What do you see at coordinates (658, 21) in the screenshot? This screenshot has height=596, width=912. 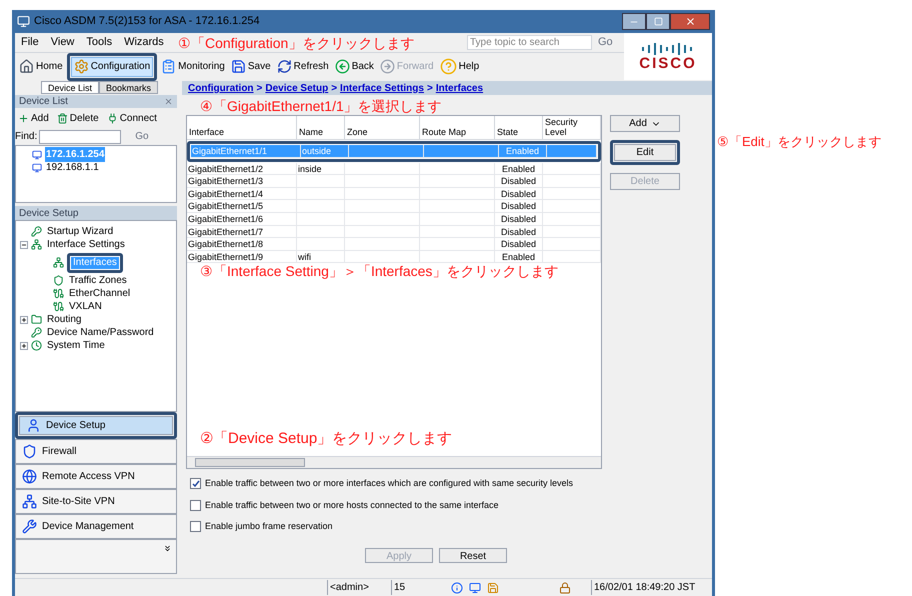 I see `maximize-button` at bounding box center [658, 21].